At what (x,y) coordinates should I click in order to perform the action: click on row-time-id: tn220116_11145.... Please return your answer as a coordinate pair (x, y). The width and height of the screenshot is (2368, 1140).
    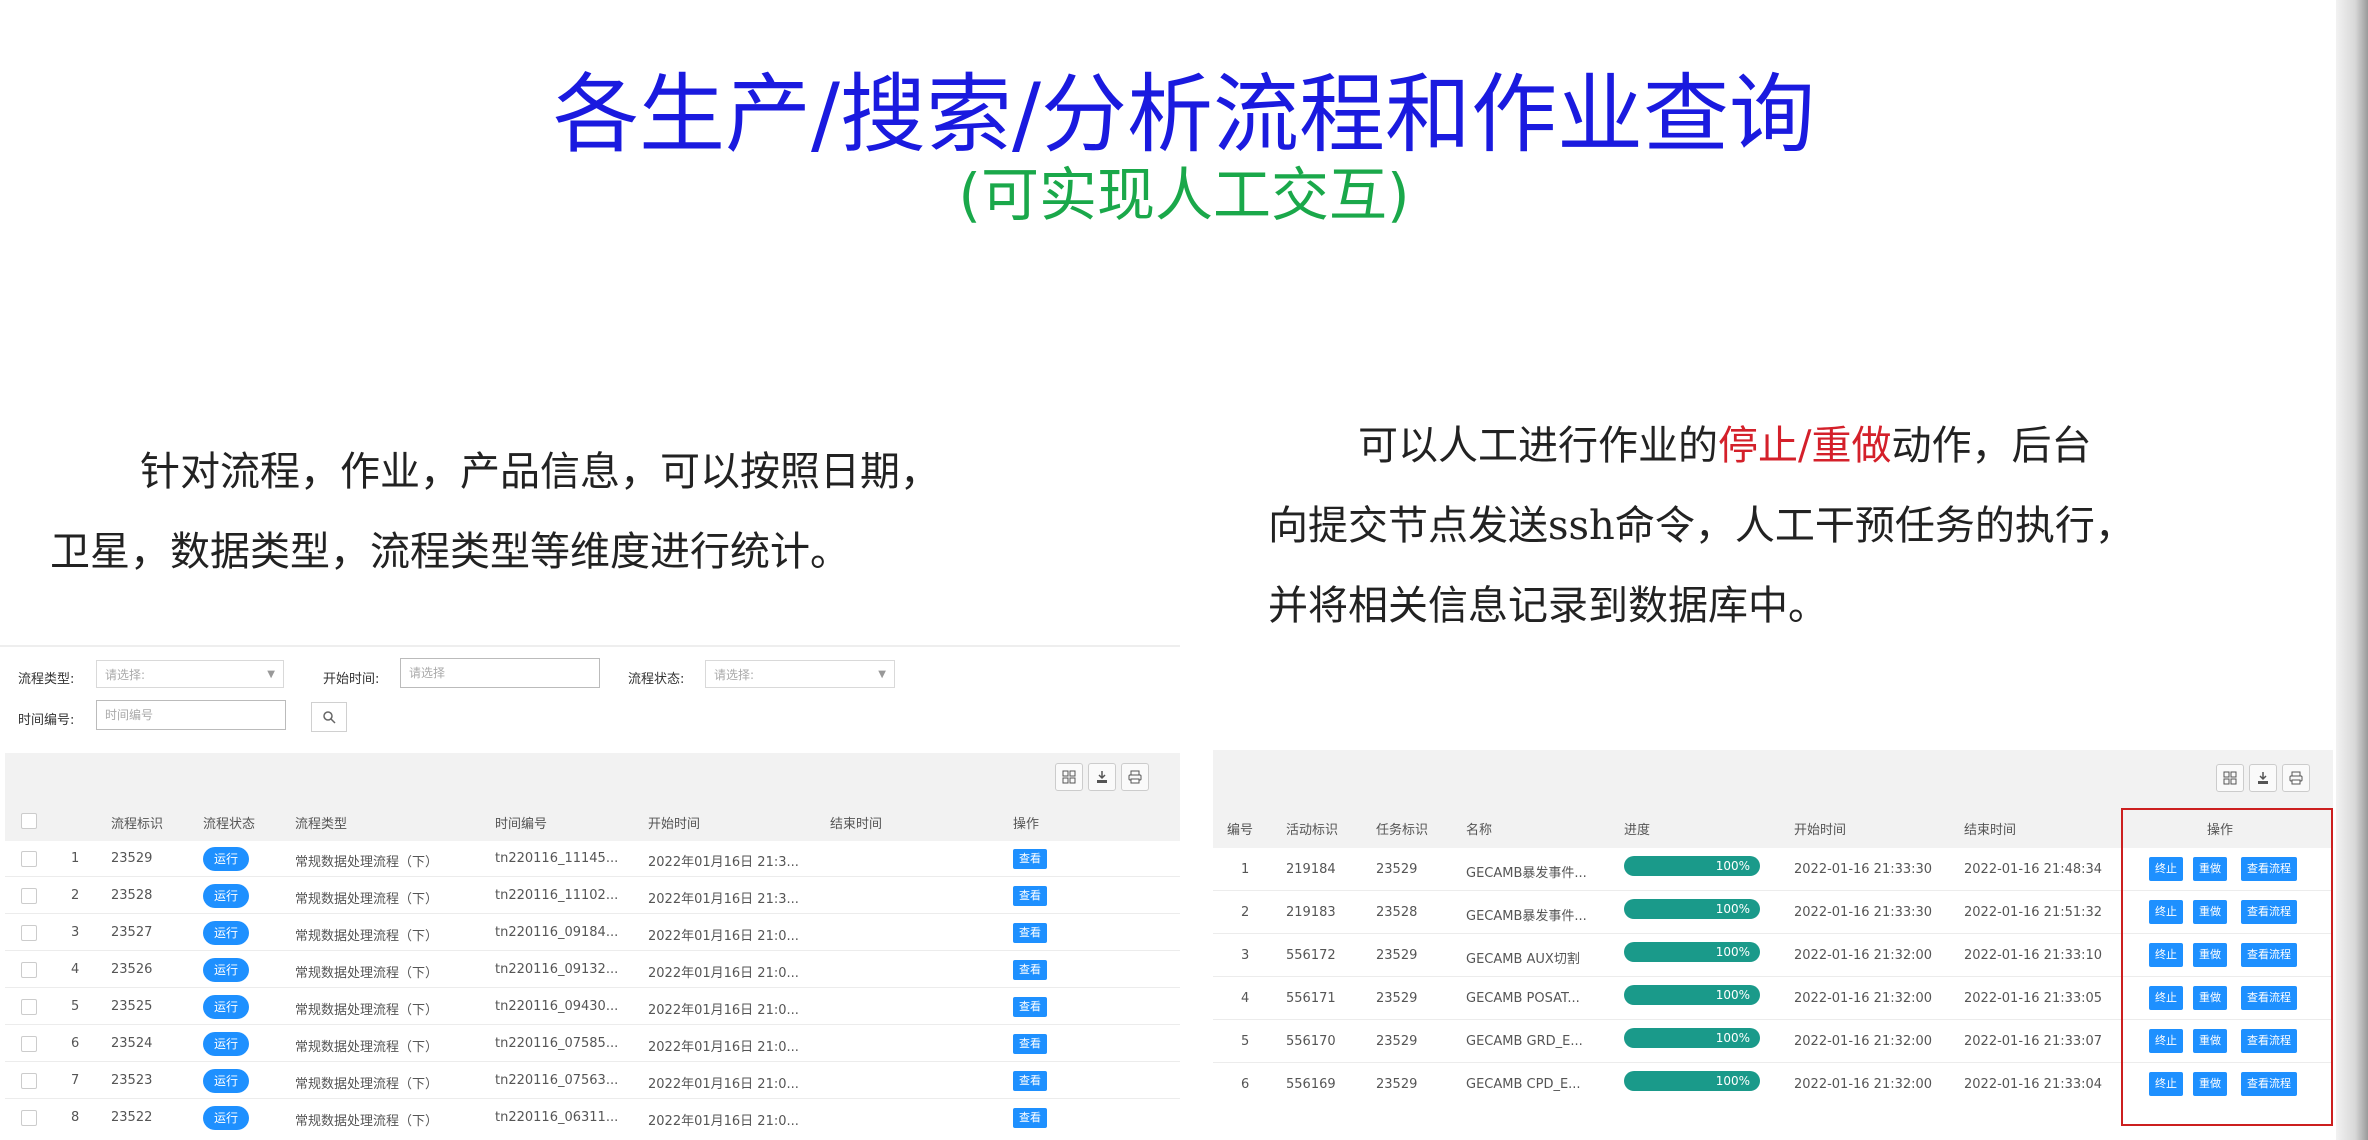
    Looking at the image, I should click on (557, 858).